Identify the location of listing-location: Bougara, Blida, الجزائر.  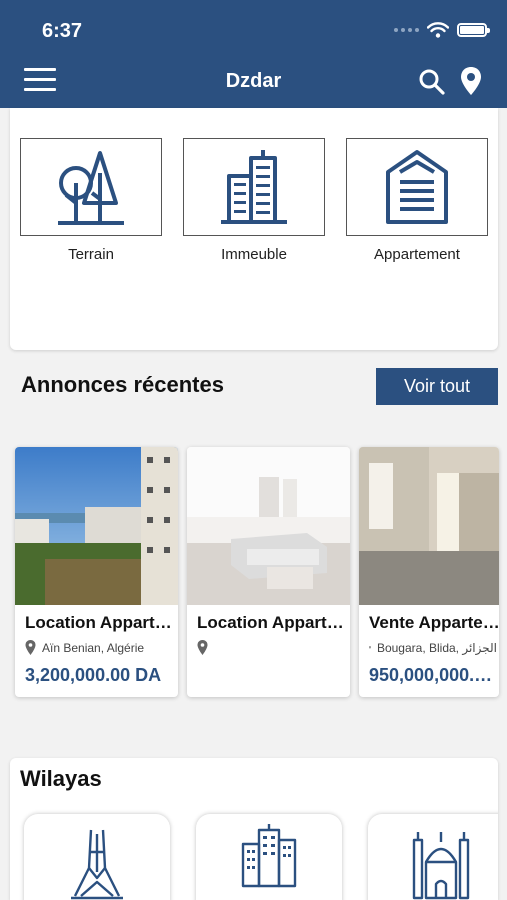
(433, 647).